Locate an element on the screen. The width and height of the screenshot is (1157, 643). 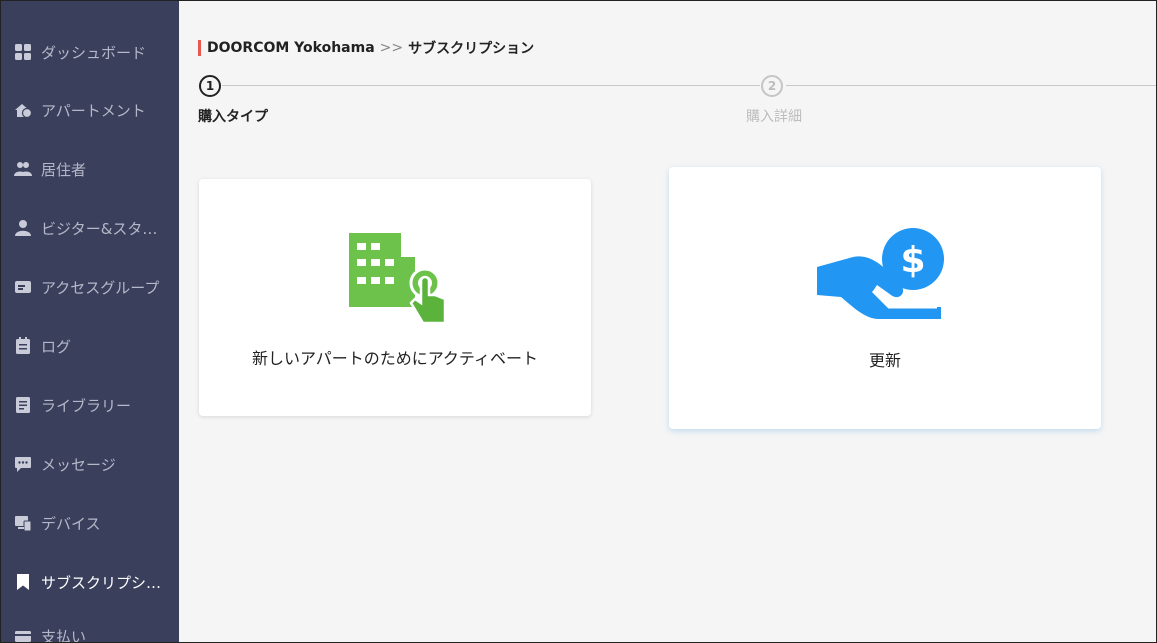
building-touch-icon is located at coordinates (398, 279).